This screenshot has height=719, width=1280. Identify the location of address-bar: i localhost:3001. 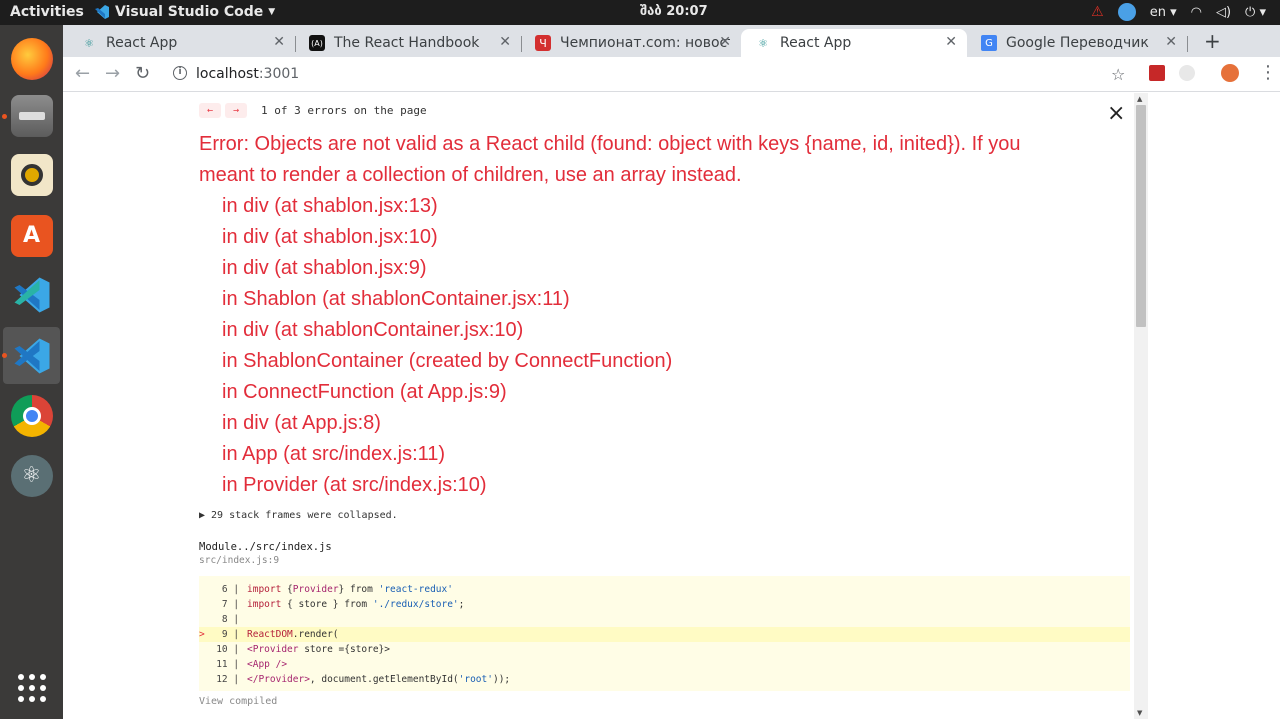
(653, 74).